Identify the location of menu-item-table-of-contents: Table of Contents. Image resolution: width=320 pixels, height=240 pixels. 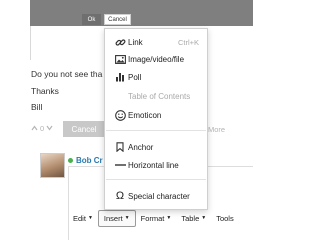
(156, 96).